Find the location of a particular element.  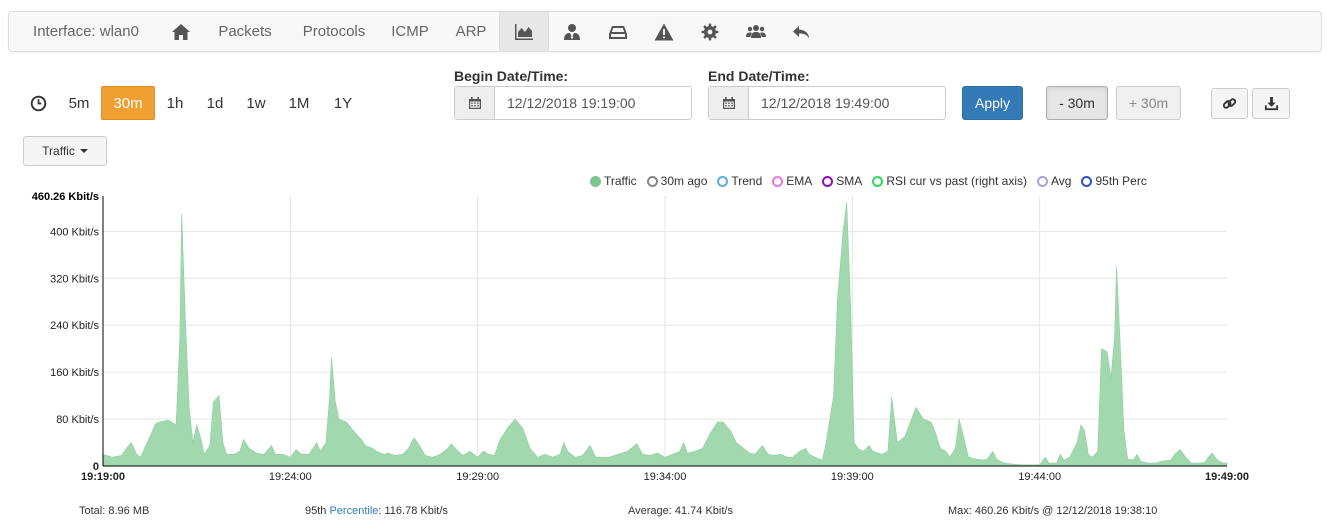

tab-devices is located at coordinates (618, 31).